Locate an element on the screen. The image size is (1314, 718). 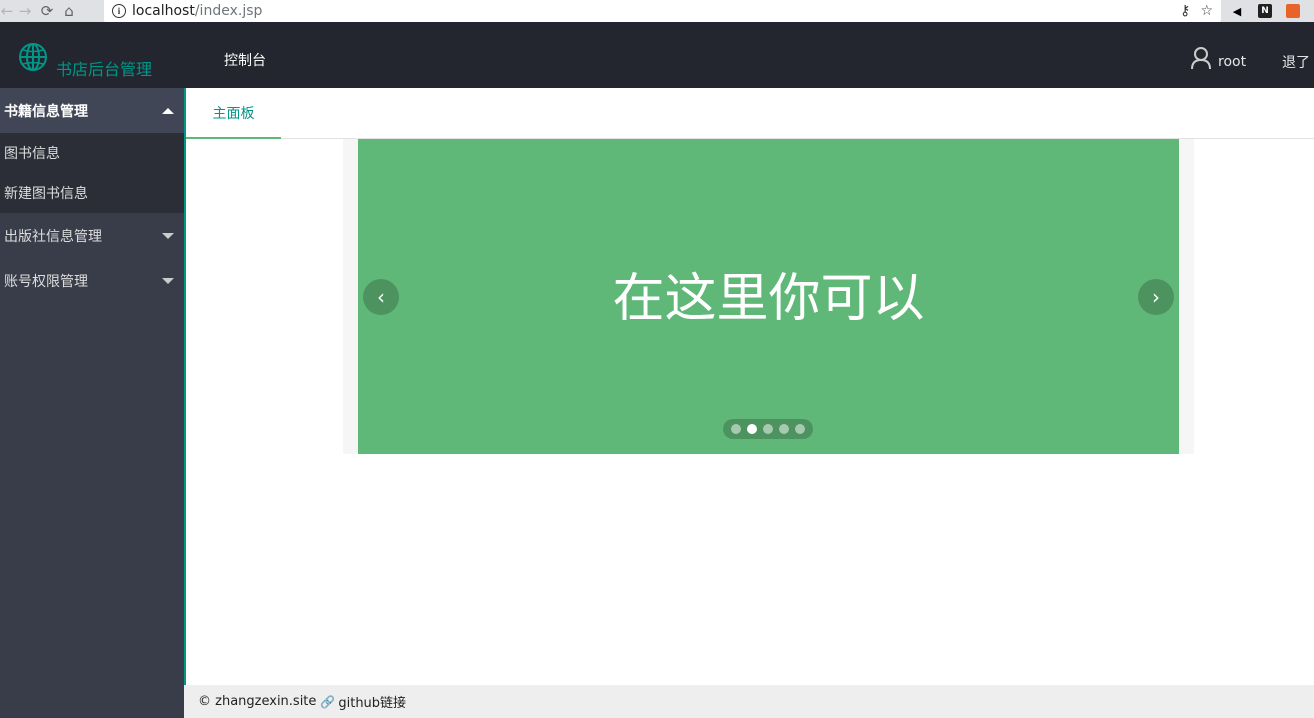
tab-main-panel: 主面板 is located at coordinates (233, 113).